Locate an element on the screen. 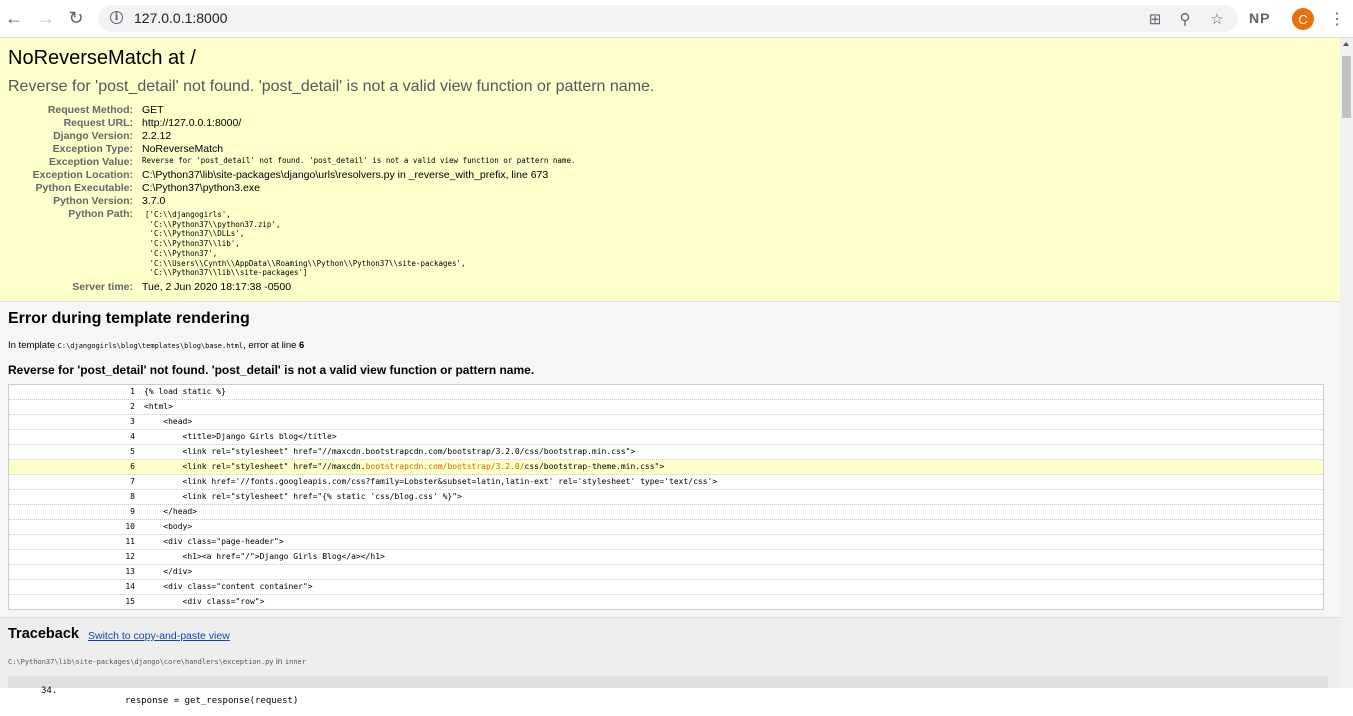 The height and width of the screenshot is (716, 1353). line-number: 5 is located at coordinates (132, 451).